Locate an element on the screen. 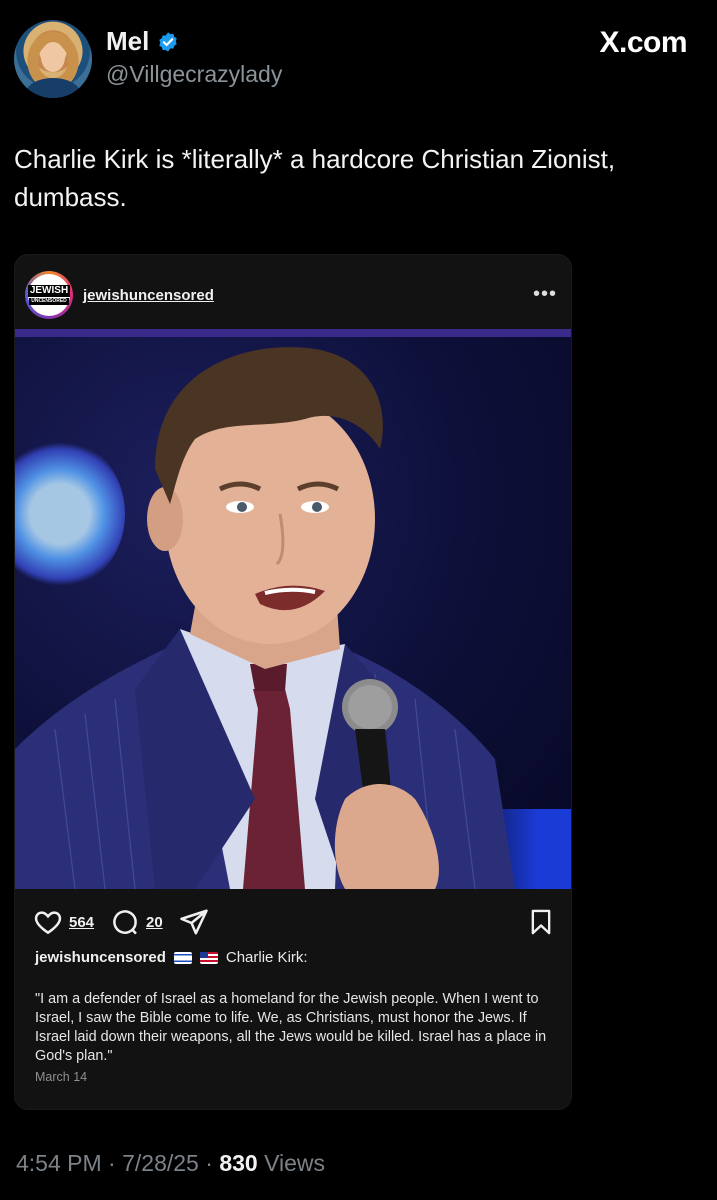 The height and width of the screenshot is (1200, 717). logo-text-top: JEWISH is located at coordinates (49, 291).